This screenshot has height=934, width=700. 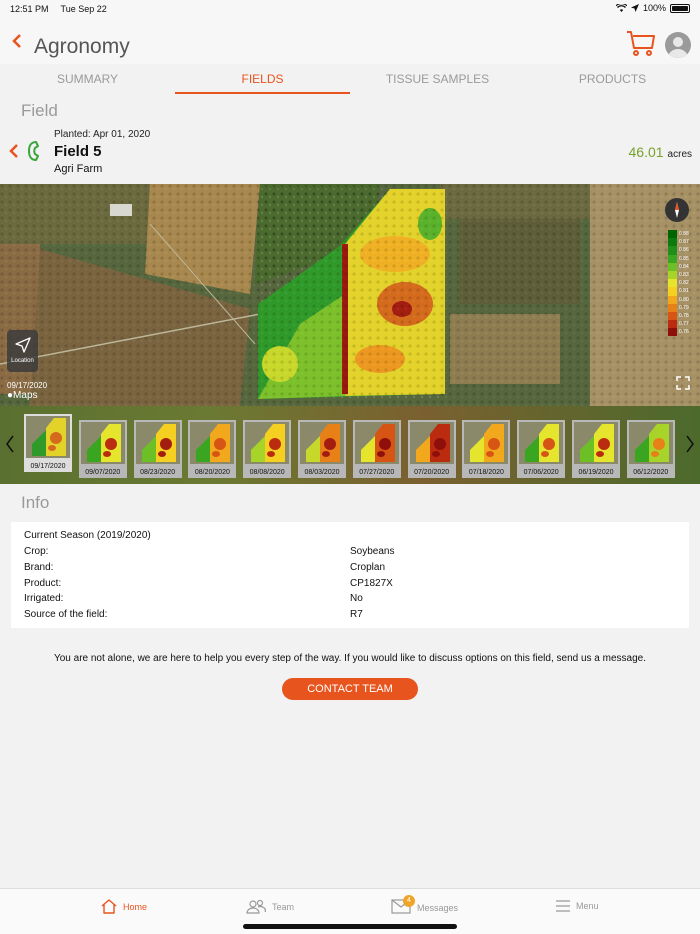 I want to click on nav-messages: 4 Messages, so click(x=425, y=905).